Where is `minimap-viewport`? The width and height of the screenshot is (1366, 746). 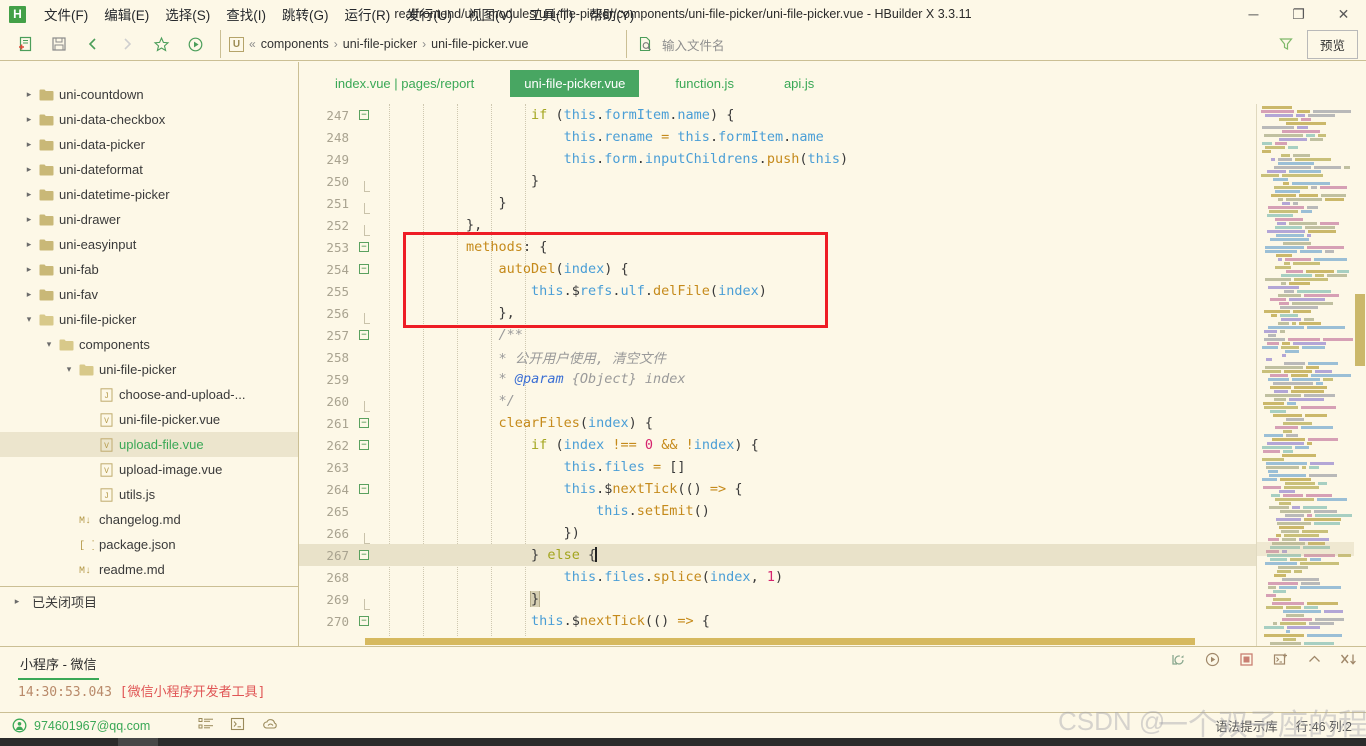 minimap-viewport is located at coordinates (1305, 549).